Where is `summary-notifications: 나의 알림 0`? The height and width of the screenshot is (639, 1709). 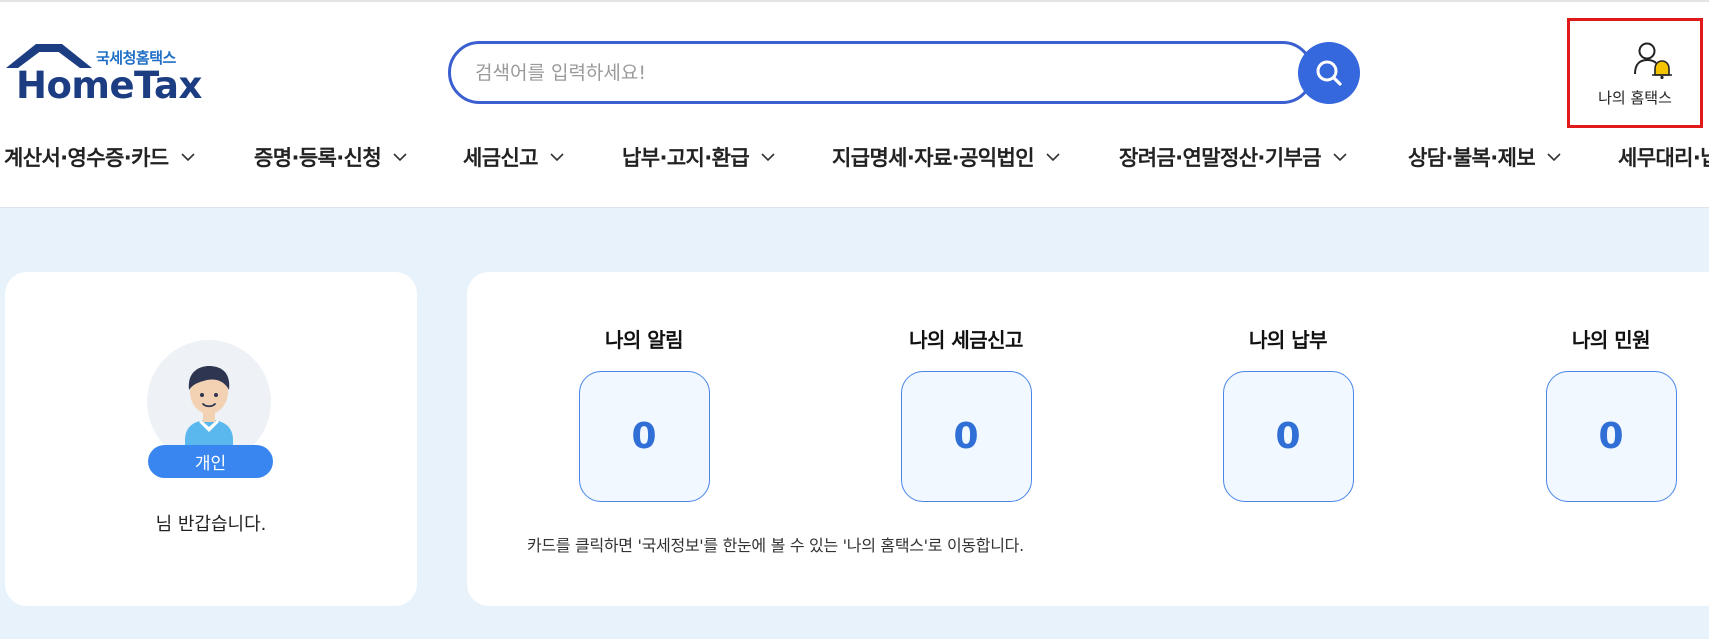
summary-notifications: 나의 알림 0 is located at coordinates (644, 413).